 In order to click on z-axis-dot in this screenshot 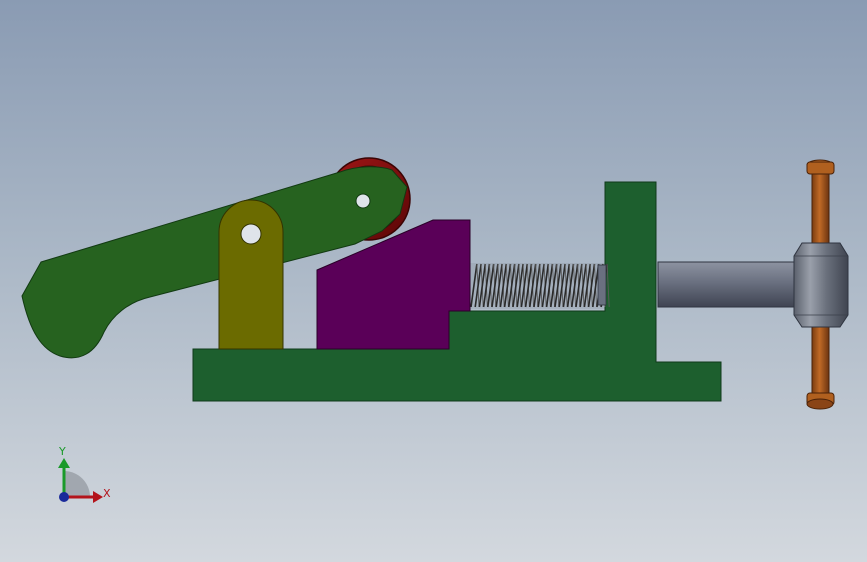, I will do `click(64, 497)`.